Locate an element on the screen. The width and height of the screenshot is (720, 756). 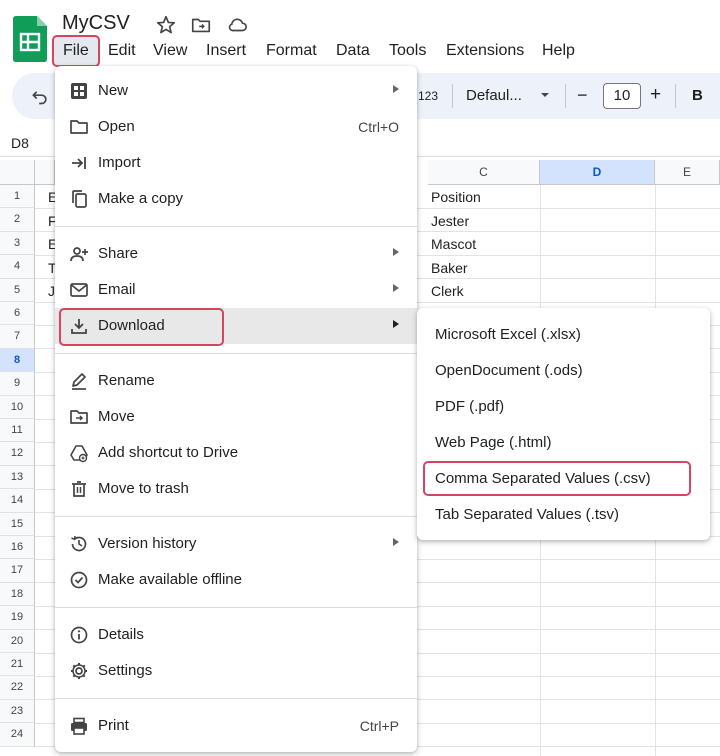
email-icon is located at coordinates (79, 290).